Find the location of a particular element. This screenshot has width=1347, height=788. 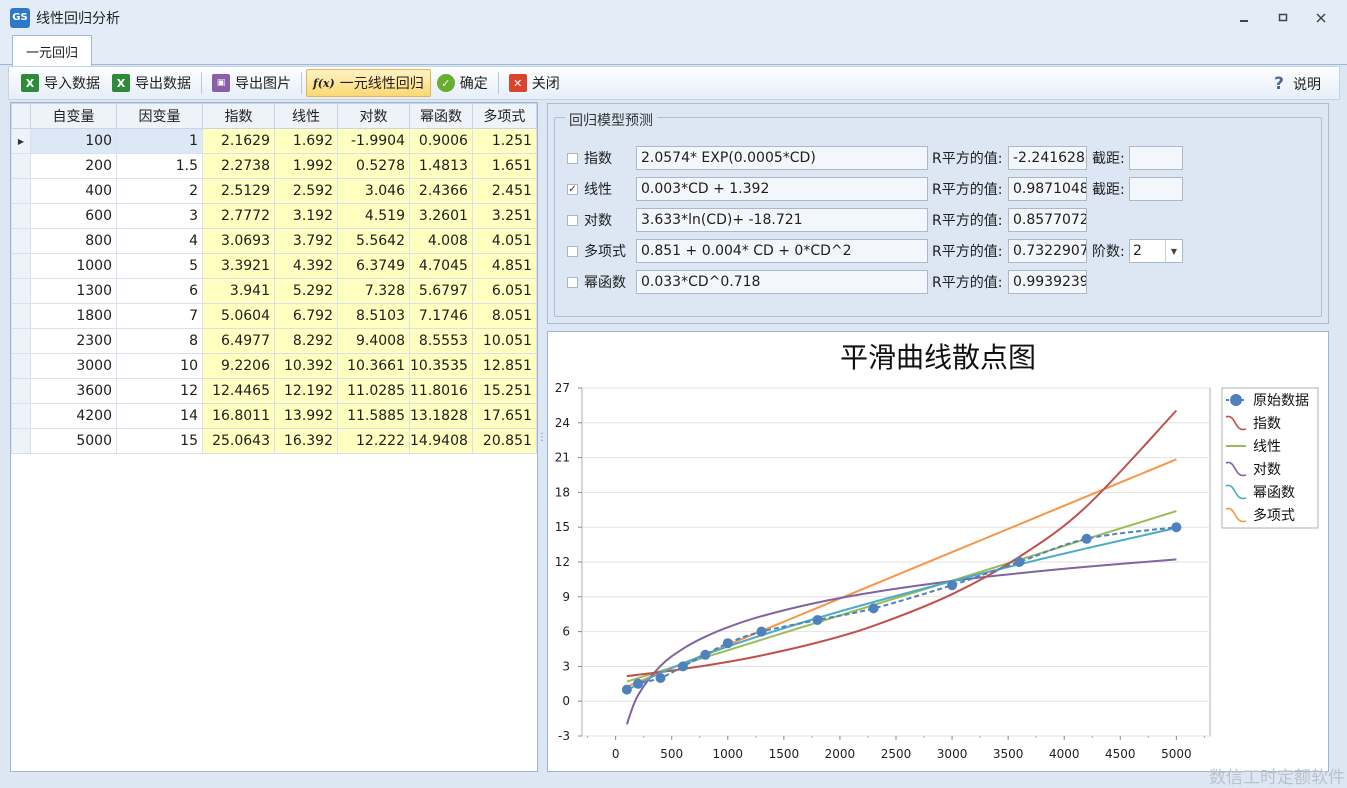

row-indicator: ▶ is located at coordinates (21, 141).